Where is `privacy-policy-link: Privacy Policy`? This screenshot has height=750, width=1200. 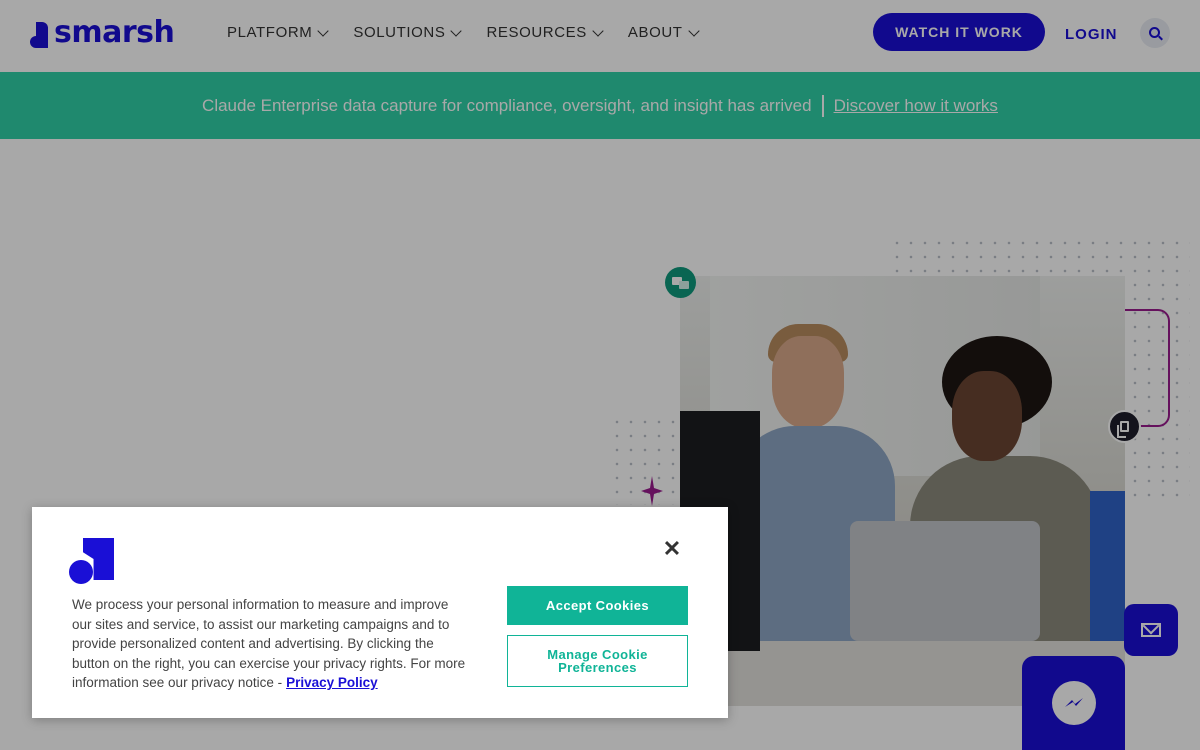
privacy-policy-link: Privacy Policy is located at coordinates (332, 682).